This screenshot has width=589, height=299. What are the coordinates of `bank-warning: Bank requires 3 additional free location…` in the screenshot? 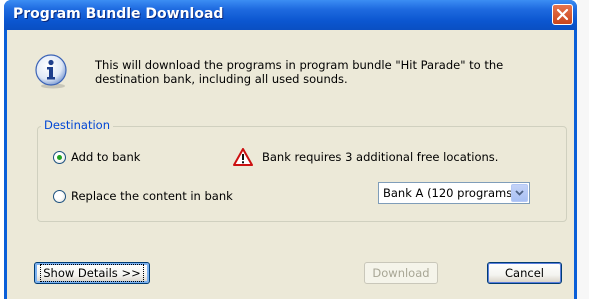 It's located at (365, 157).